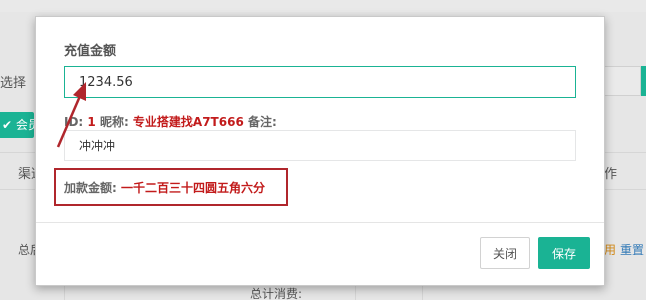  I want to click on chinese-amount-line: 加款金额: 一千二百三十四圆五角六分, so click(164, 187).